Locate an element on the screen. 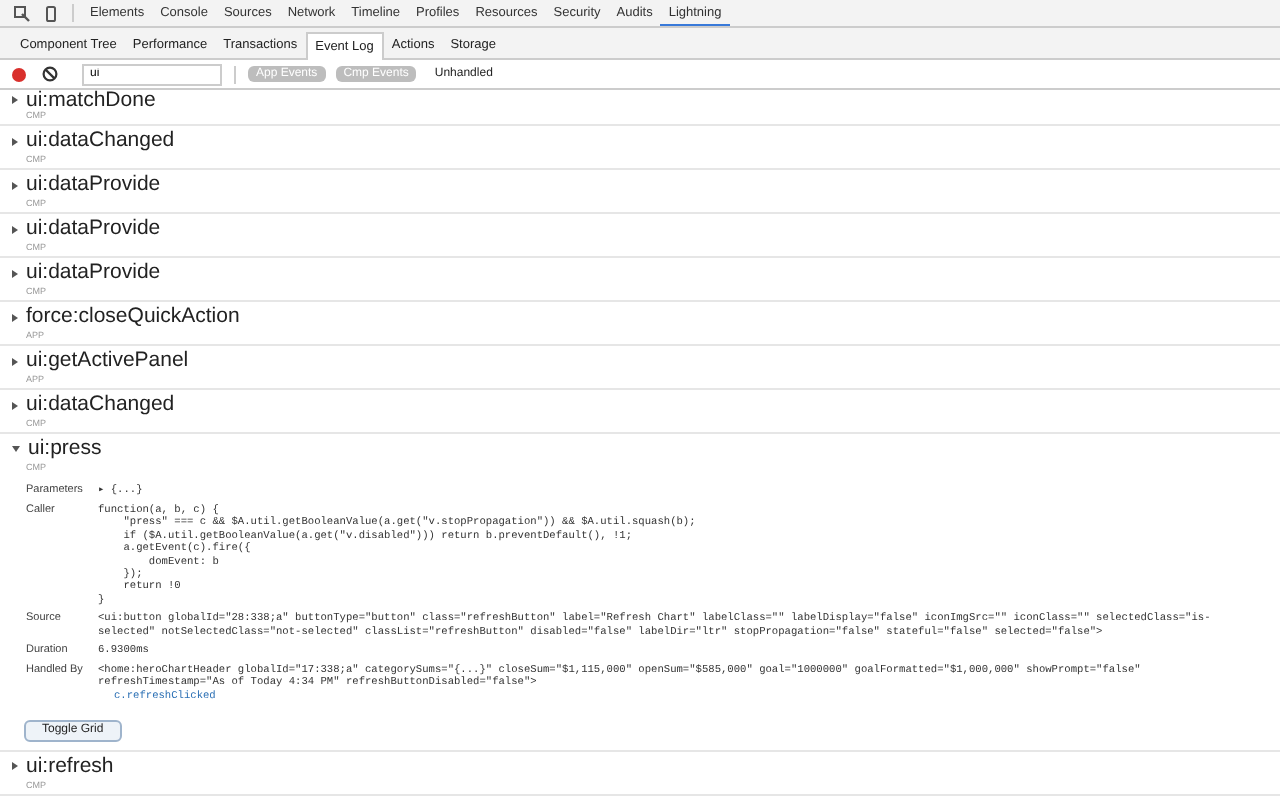  event-name: ui:getActivePanel is located at coordinates (107, 361).